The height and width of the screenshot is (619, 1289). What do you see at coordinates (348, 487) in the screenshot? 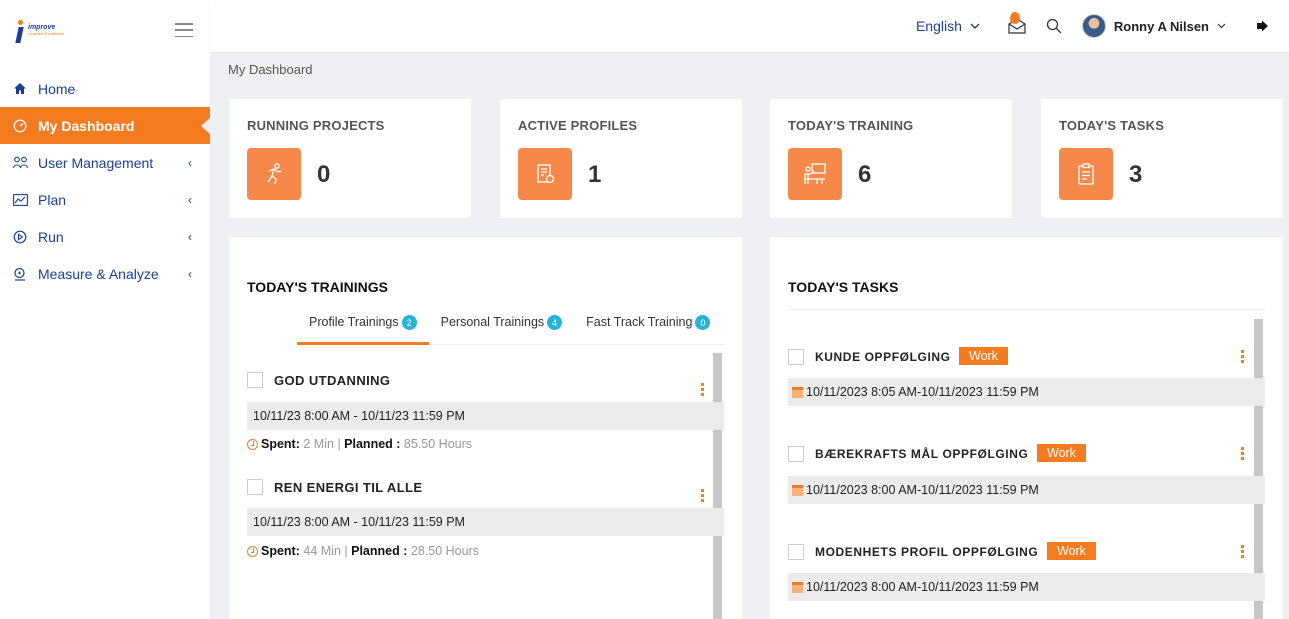
I see `training-title: REN ENERGI TIL ALLE` at bounding box center [348, 487].